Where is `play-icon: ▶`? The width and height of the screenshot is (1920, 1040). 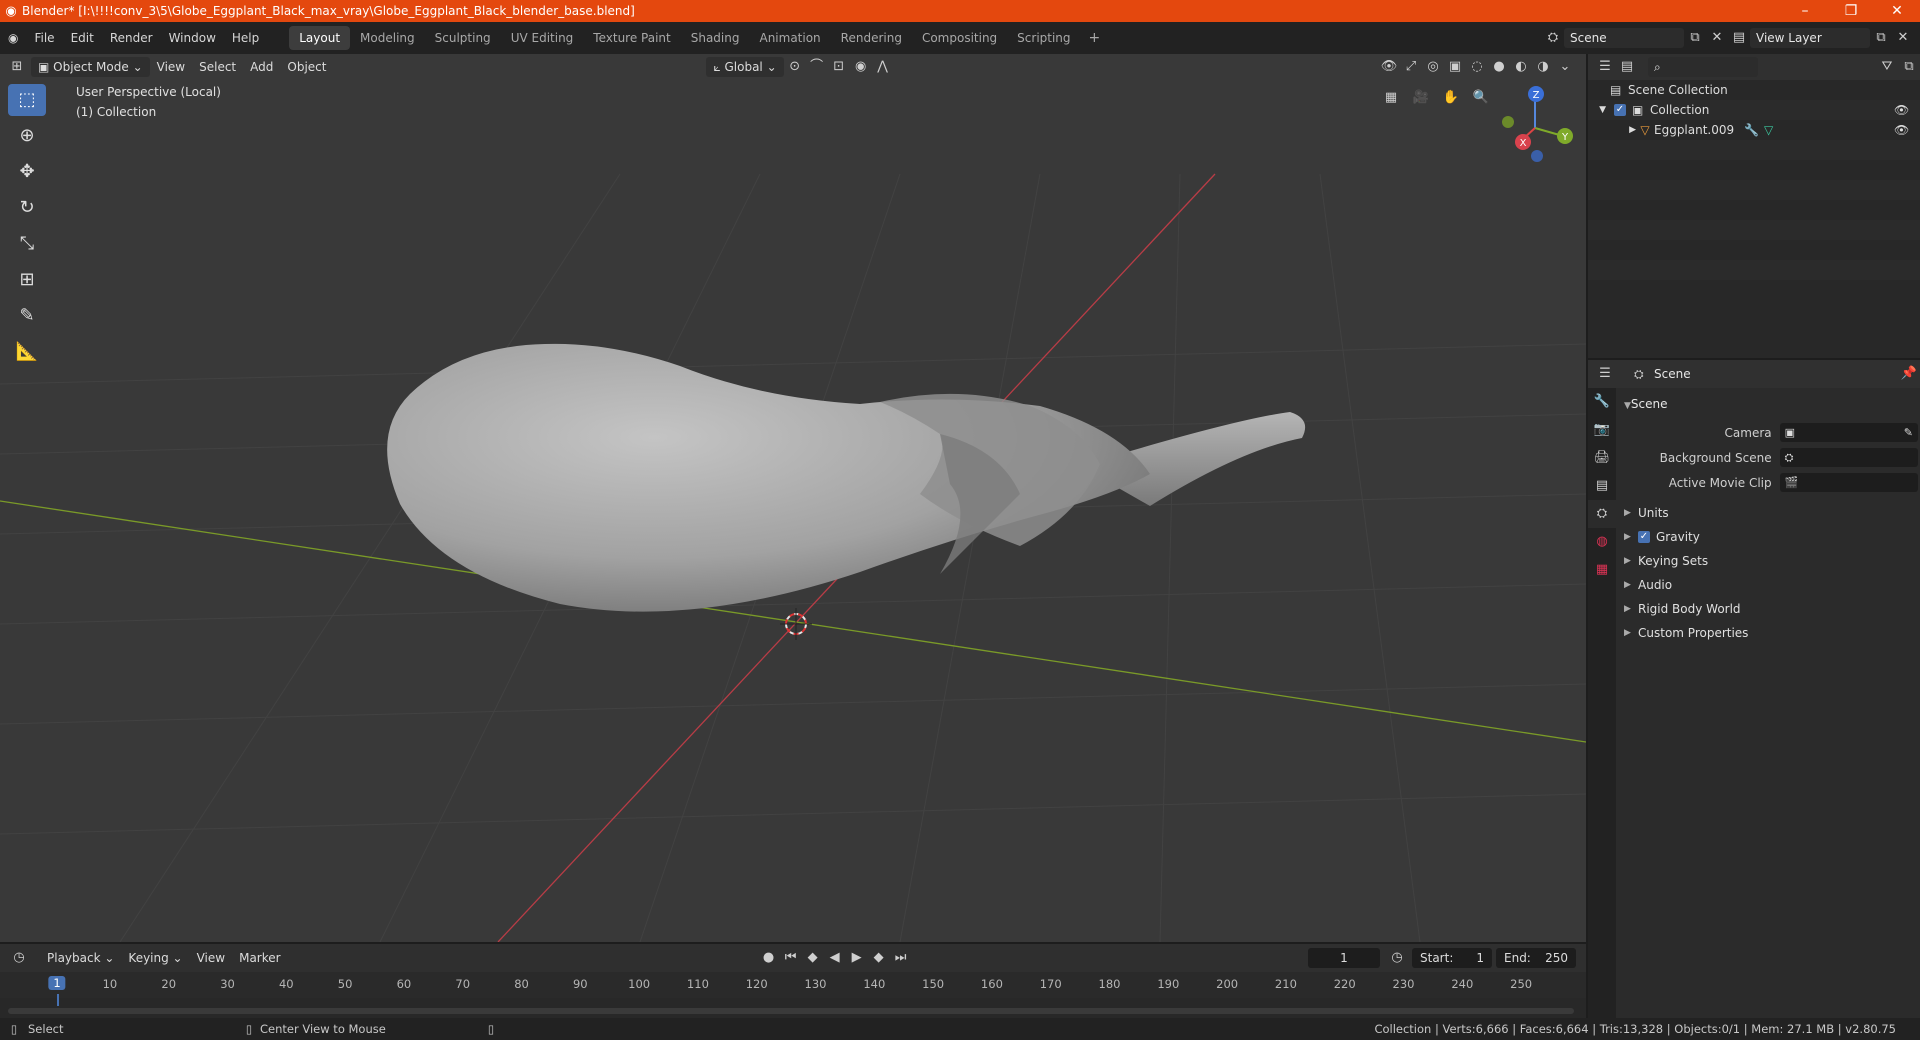 play-icon: ▶ is located at coordinates (857, 958).